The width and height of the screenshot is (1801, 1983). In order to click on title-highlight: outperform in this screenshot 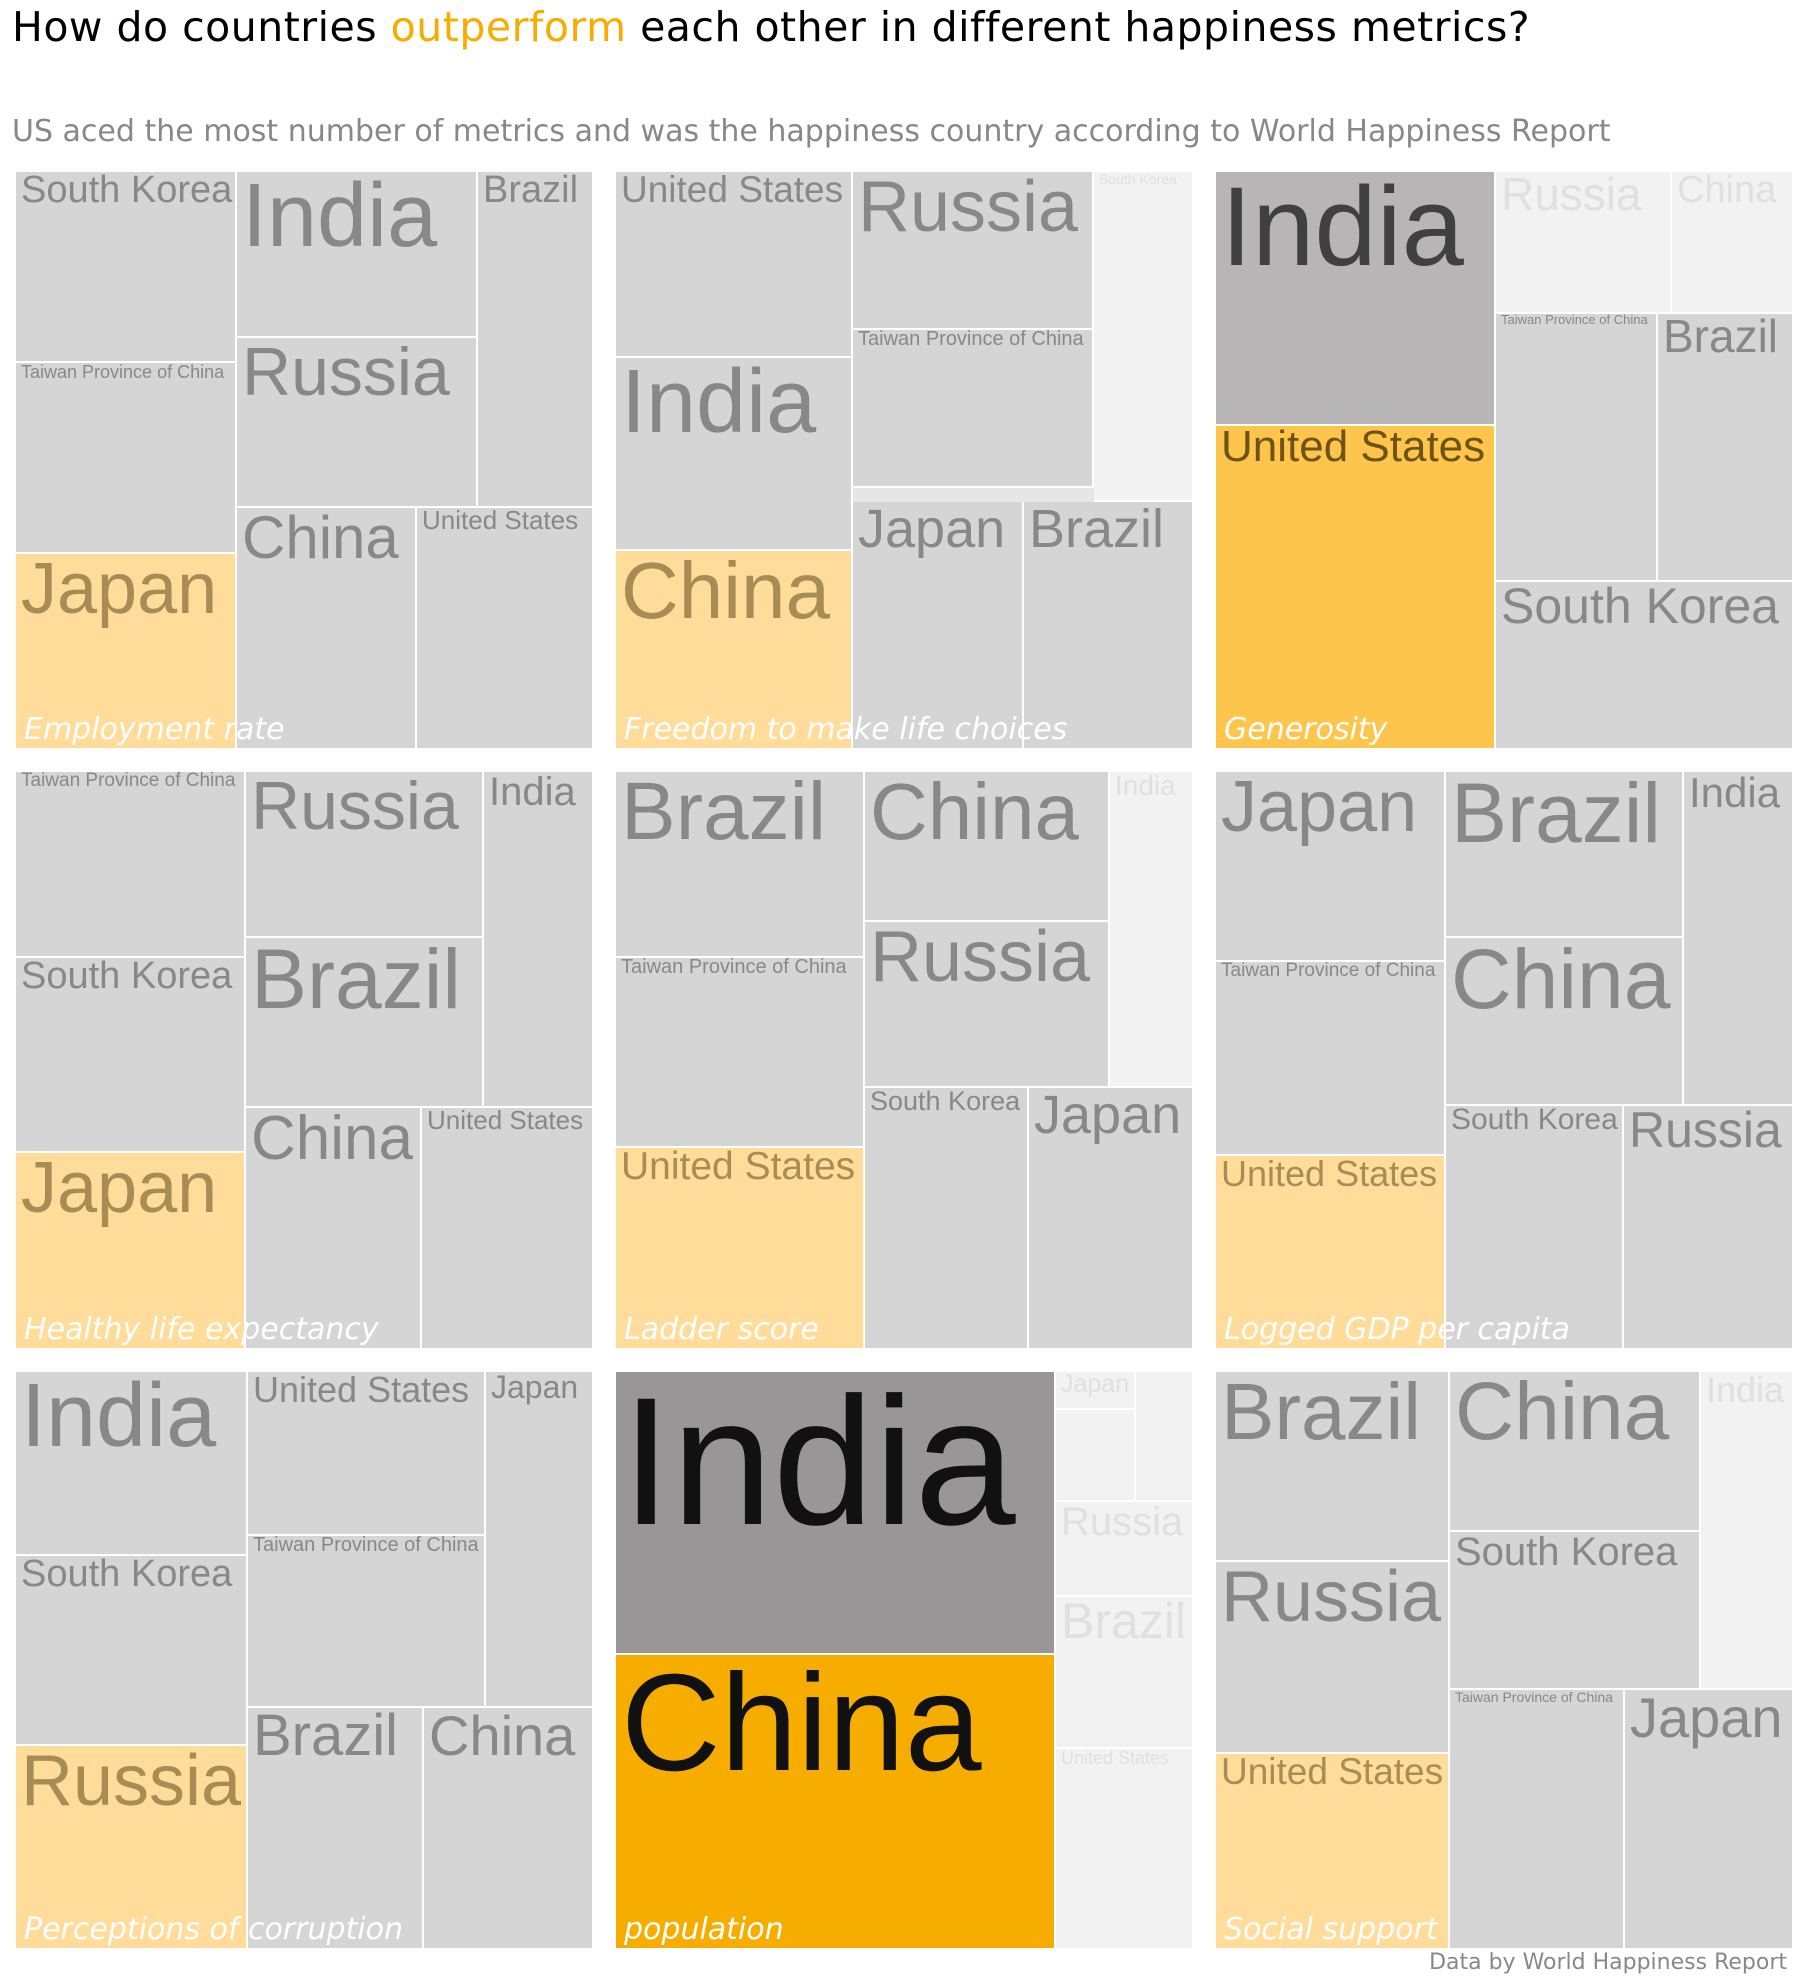, I will do `click(508, 27)`.